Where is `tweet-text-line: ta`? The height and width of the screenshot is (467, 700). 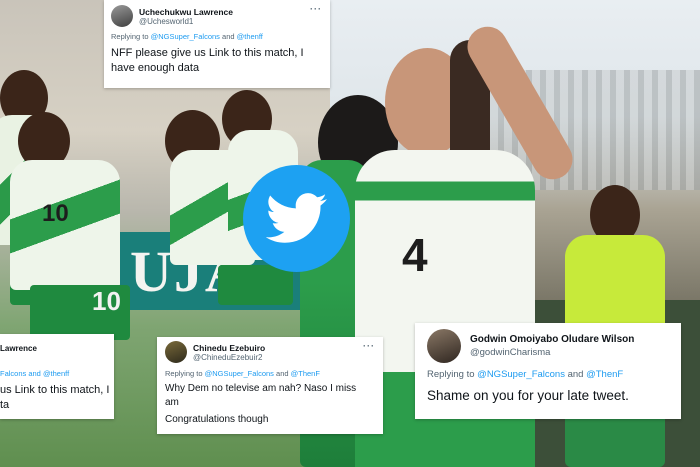
tweet-text-line: ta is located at coordinates (5, 405).